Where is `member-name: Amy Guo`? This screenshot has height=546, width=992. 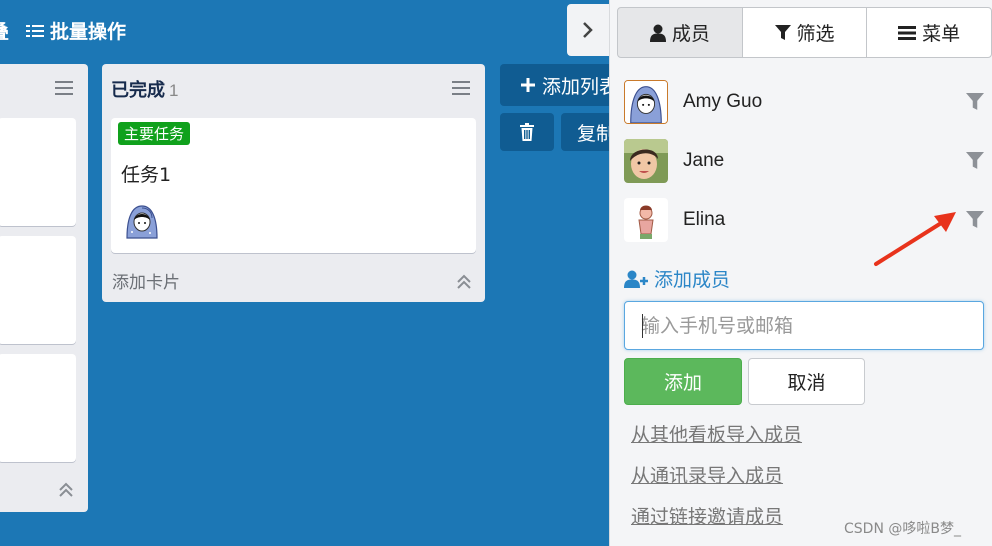 member-name: Amy Guo is located at coordinates (723, 101).